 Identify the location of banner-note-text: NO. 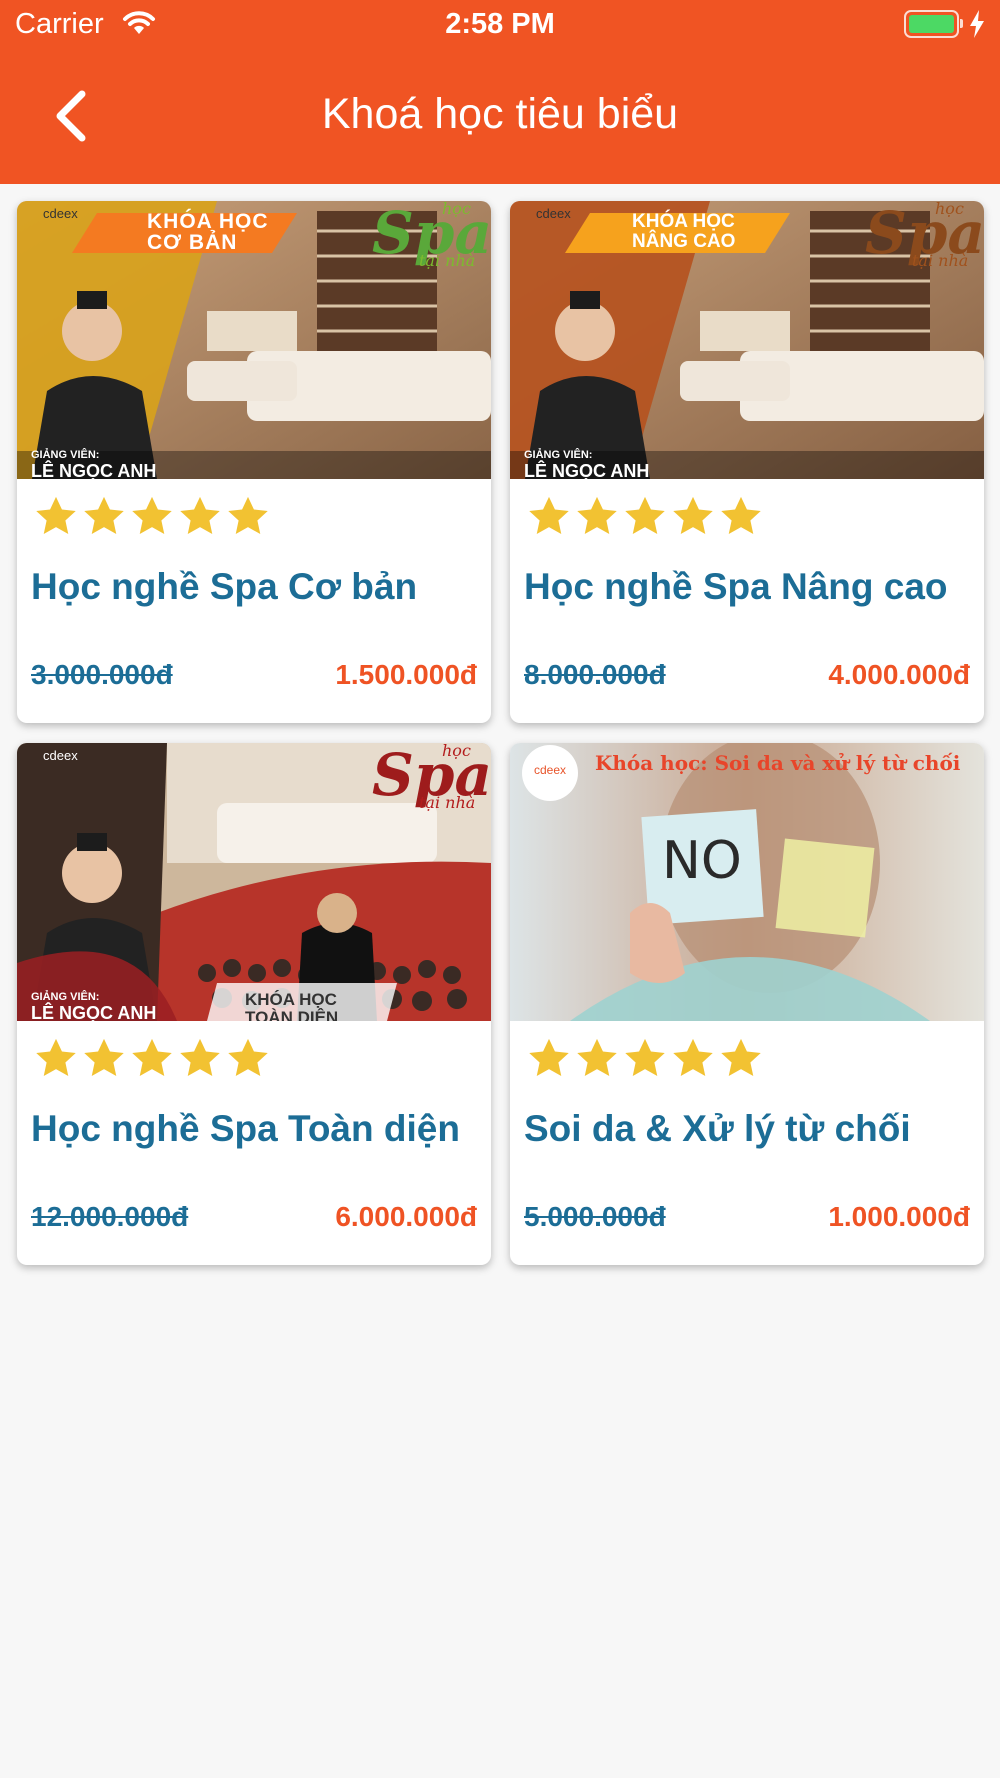
(702, 861).